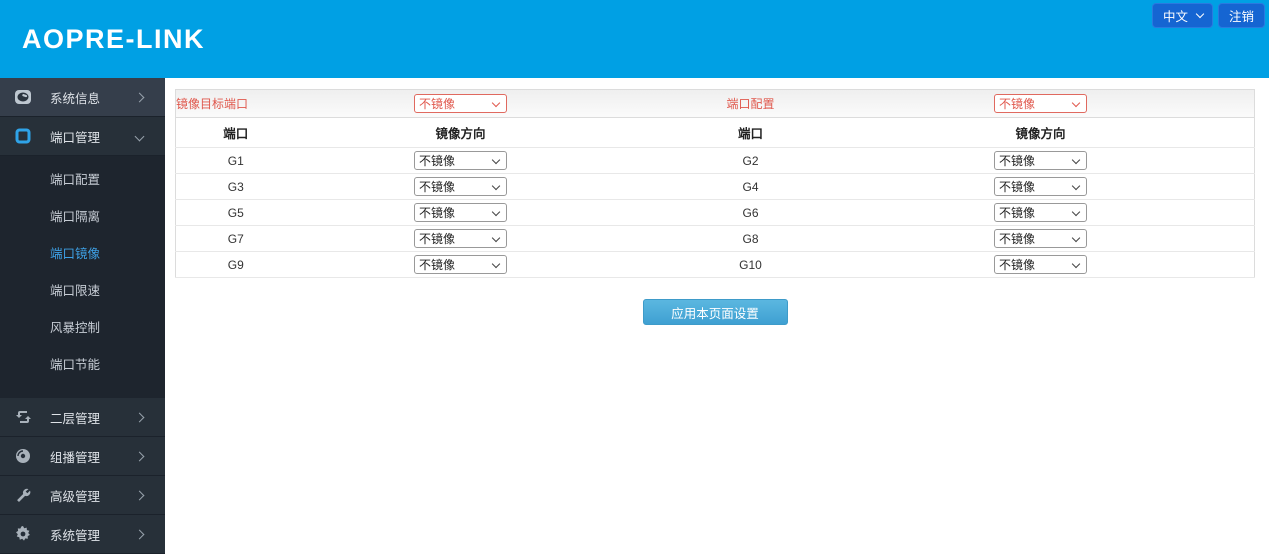 This screenshot has width=1269, height=554. I want to click on sidebar-item-port-energy-saving: 端口节能, so click(82, 365).